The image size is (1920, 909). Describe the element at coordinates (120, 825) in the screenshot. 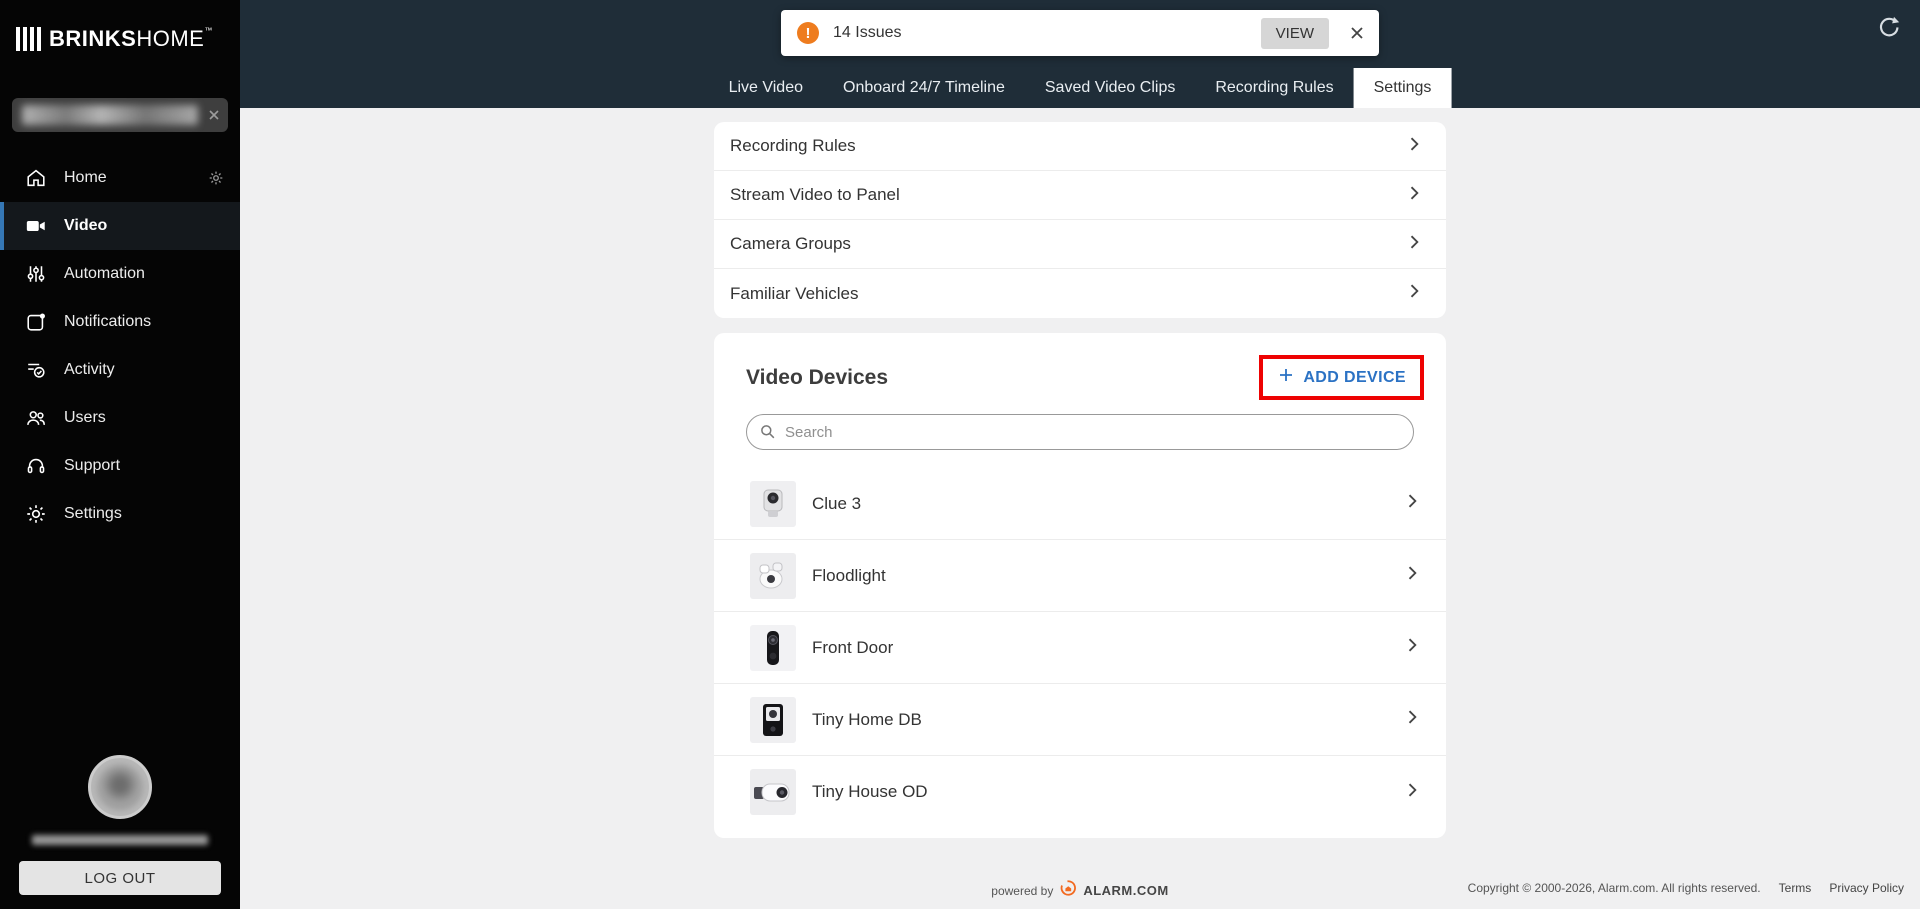

I see `sidebar-profile: LOG OUT` at that location.